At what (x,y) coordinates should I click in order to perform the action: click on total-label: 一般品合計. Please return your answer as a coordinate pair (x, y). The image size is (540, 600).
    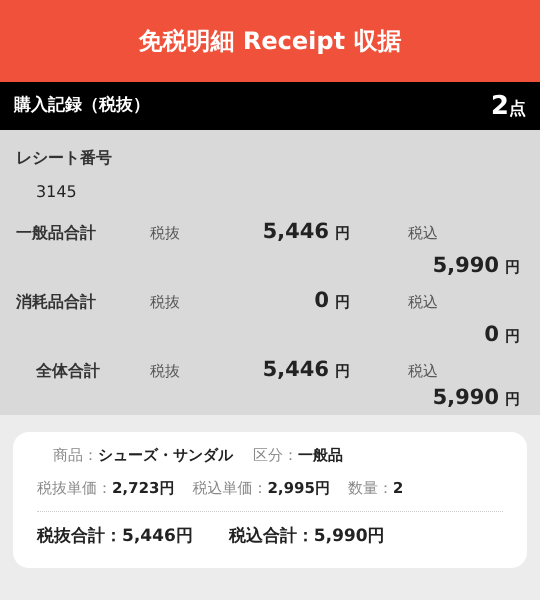
    Looking at the image, I should click on (56, 233).